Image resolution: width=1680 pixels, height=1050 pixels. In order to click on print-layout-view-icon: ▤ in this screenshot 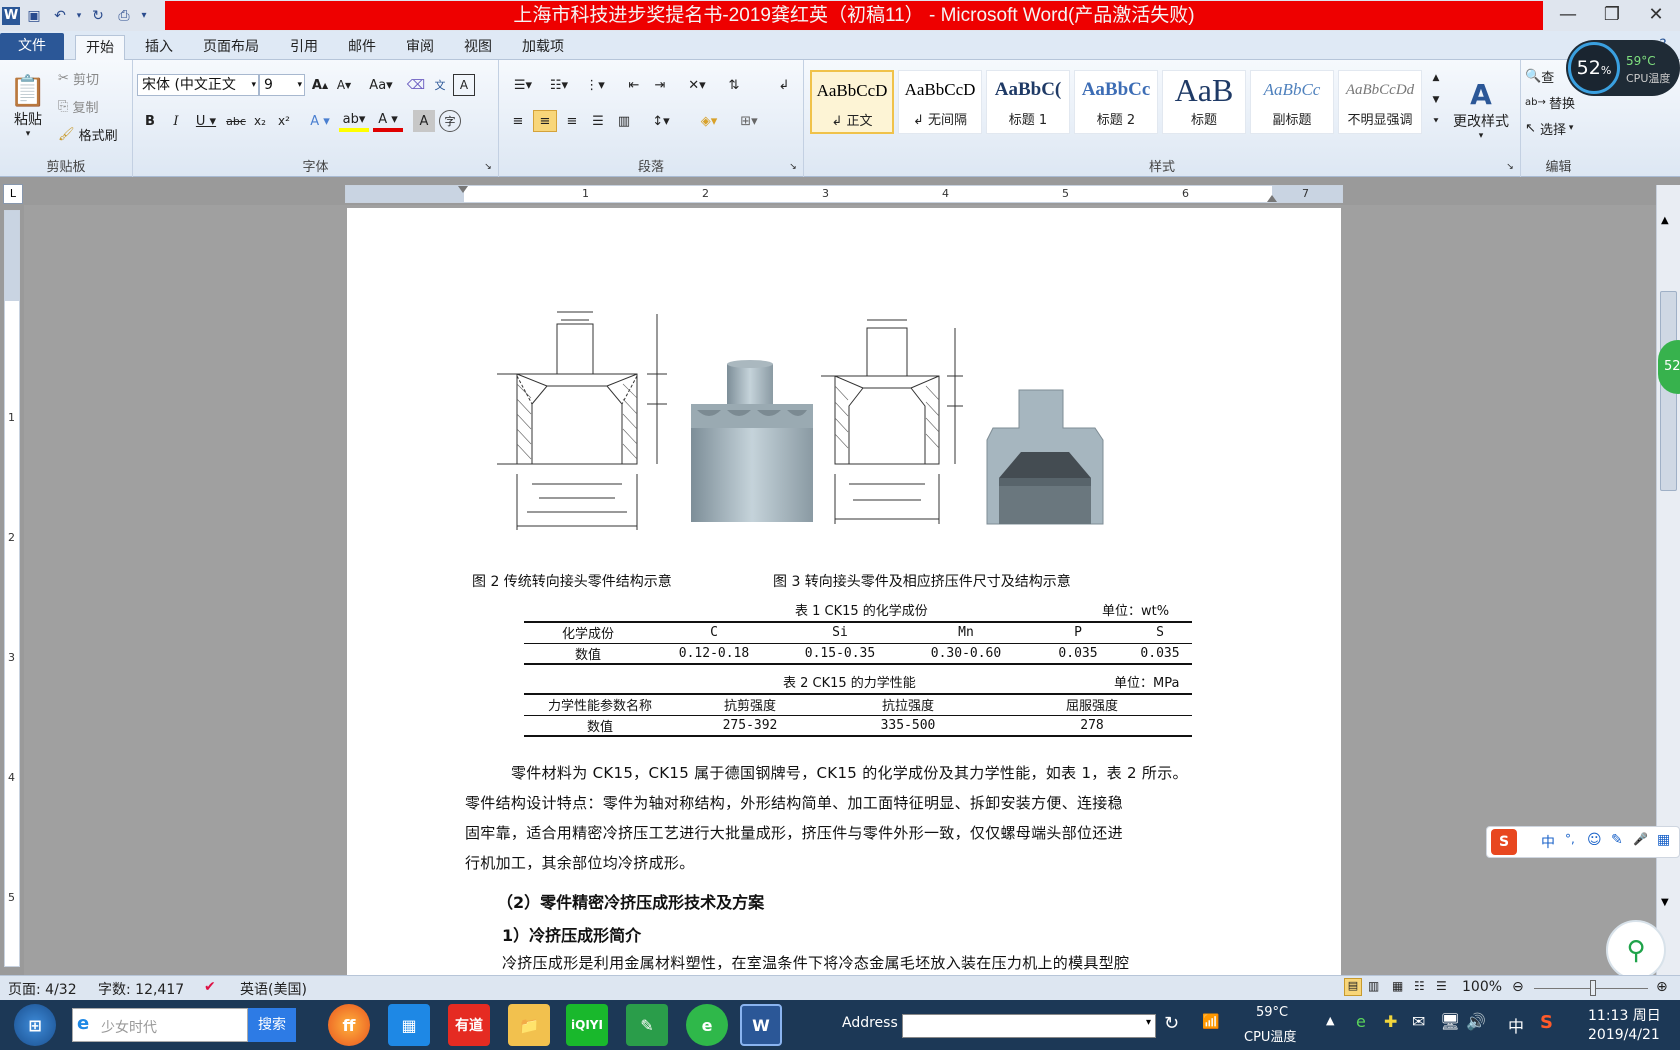, I will do `click(1353, 987)`.